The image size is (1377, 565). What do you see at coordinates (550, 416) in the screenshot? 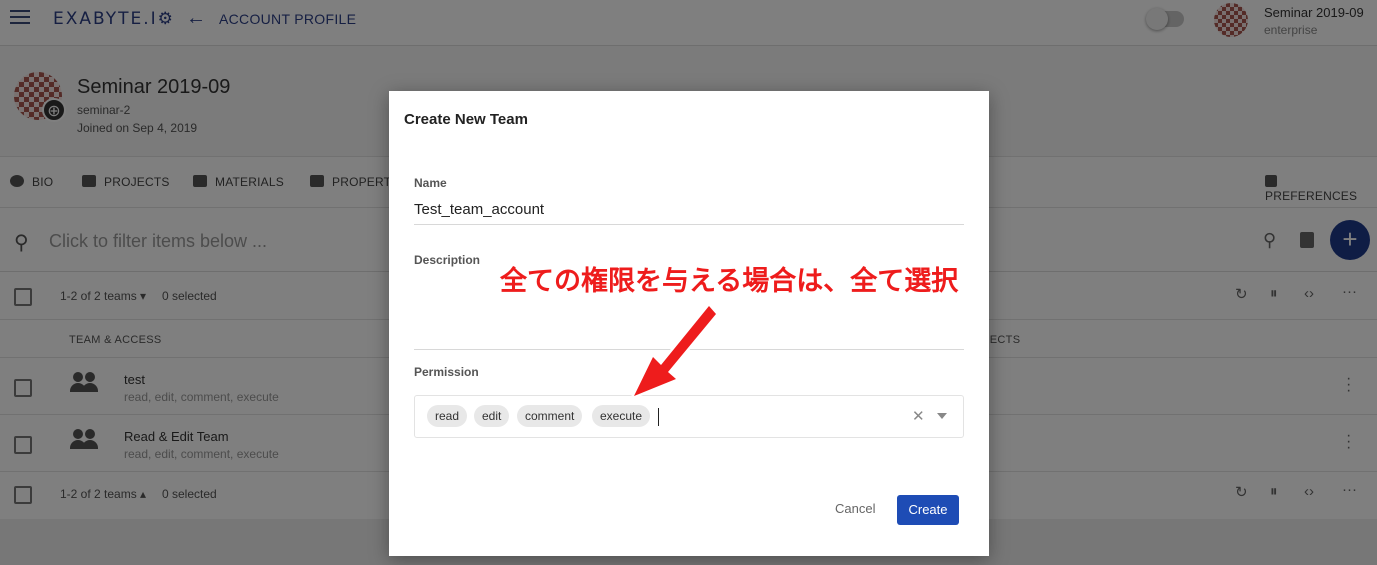
I see `chip-comment: comment` at bounding box center [550, 416].